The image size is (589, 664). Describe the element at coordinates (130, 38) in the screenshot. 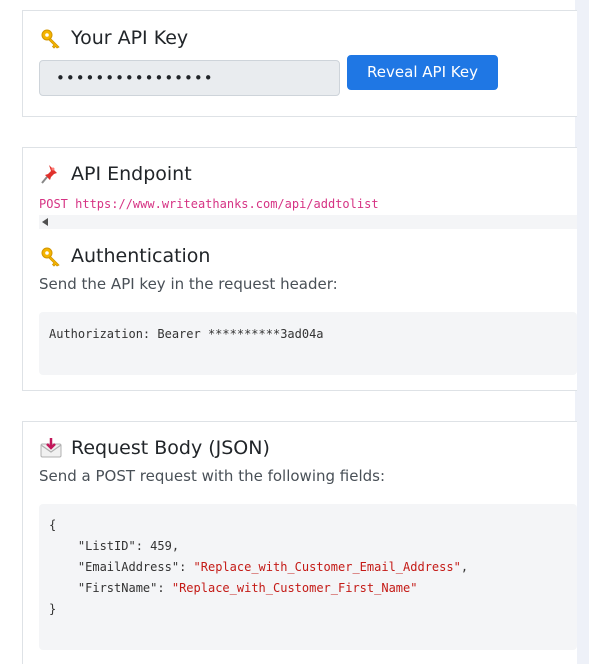

I see `api-key-title: Your API Key` at that location.